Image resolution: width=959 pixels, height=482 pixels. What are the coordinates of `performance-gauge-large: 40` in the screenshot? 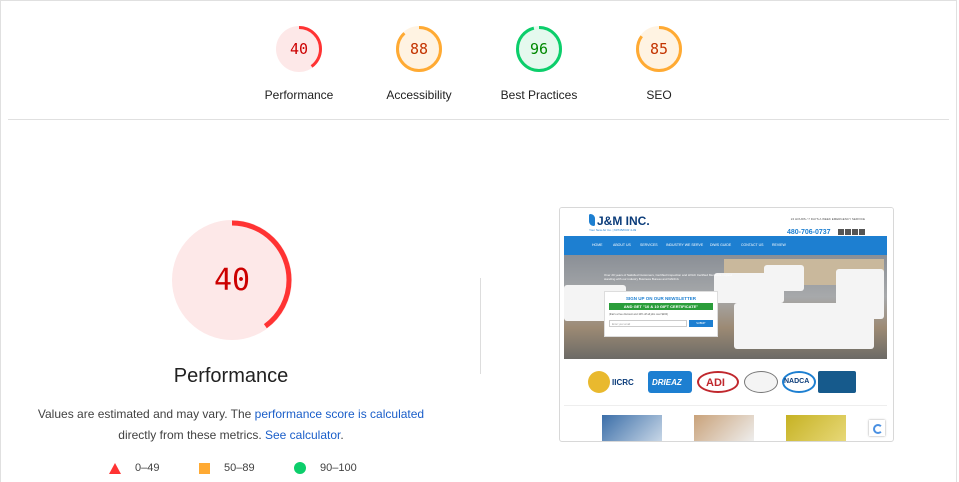 It's located at (232, 280).